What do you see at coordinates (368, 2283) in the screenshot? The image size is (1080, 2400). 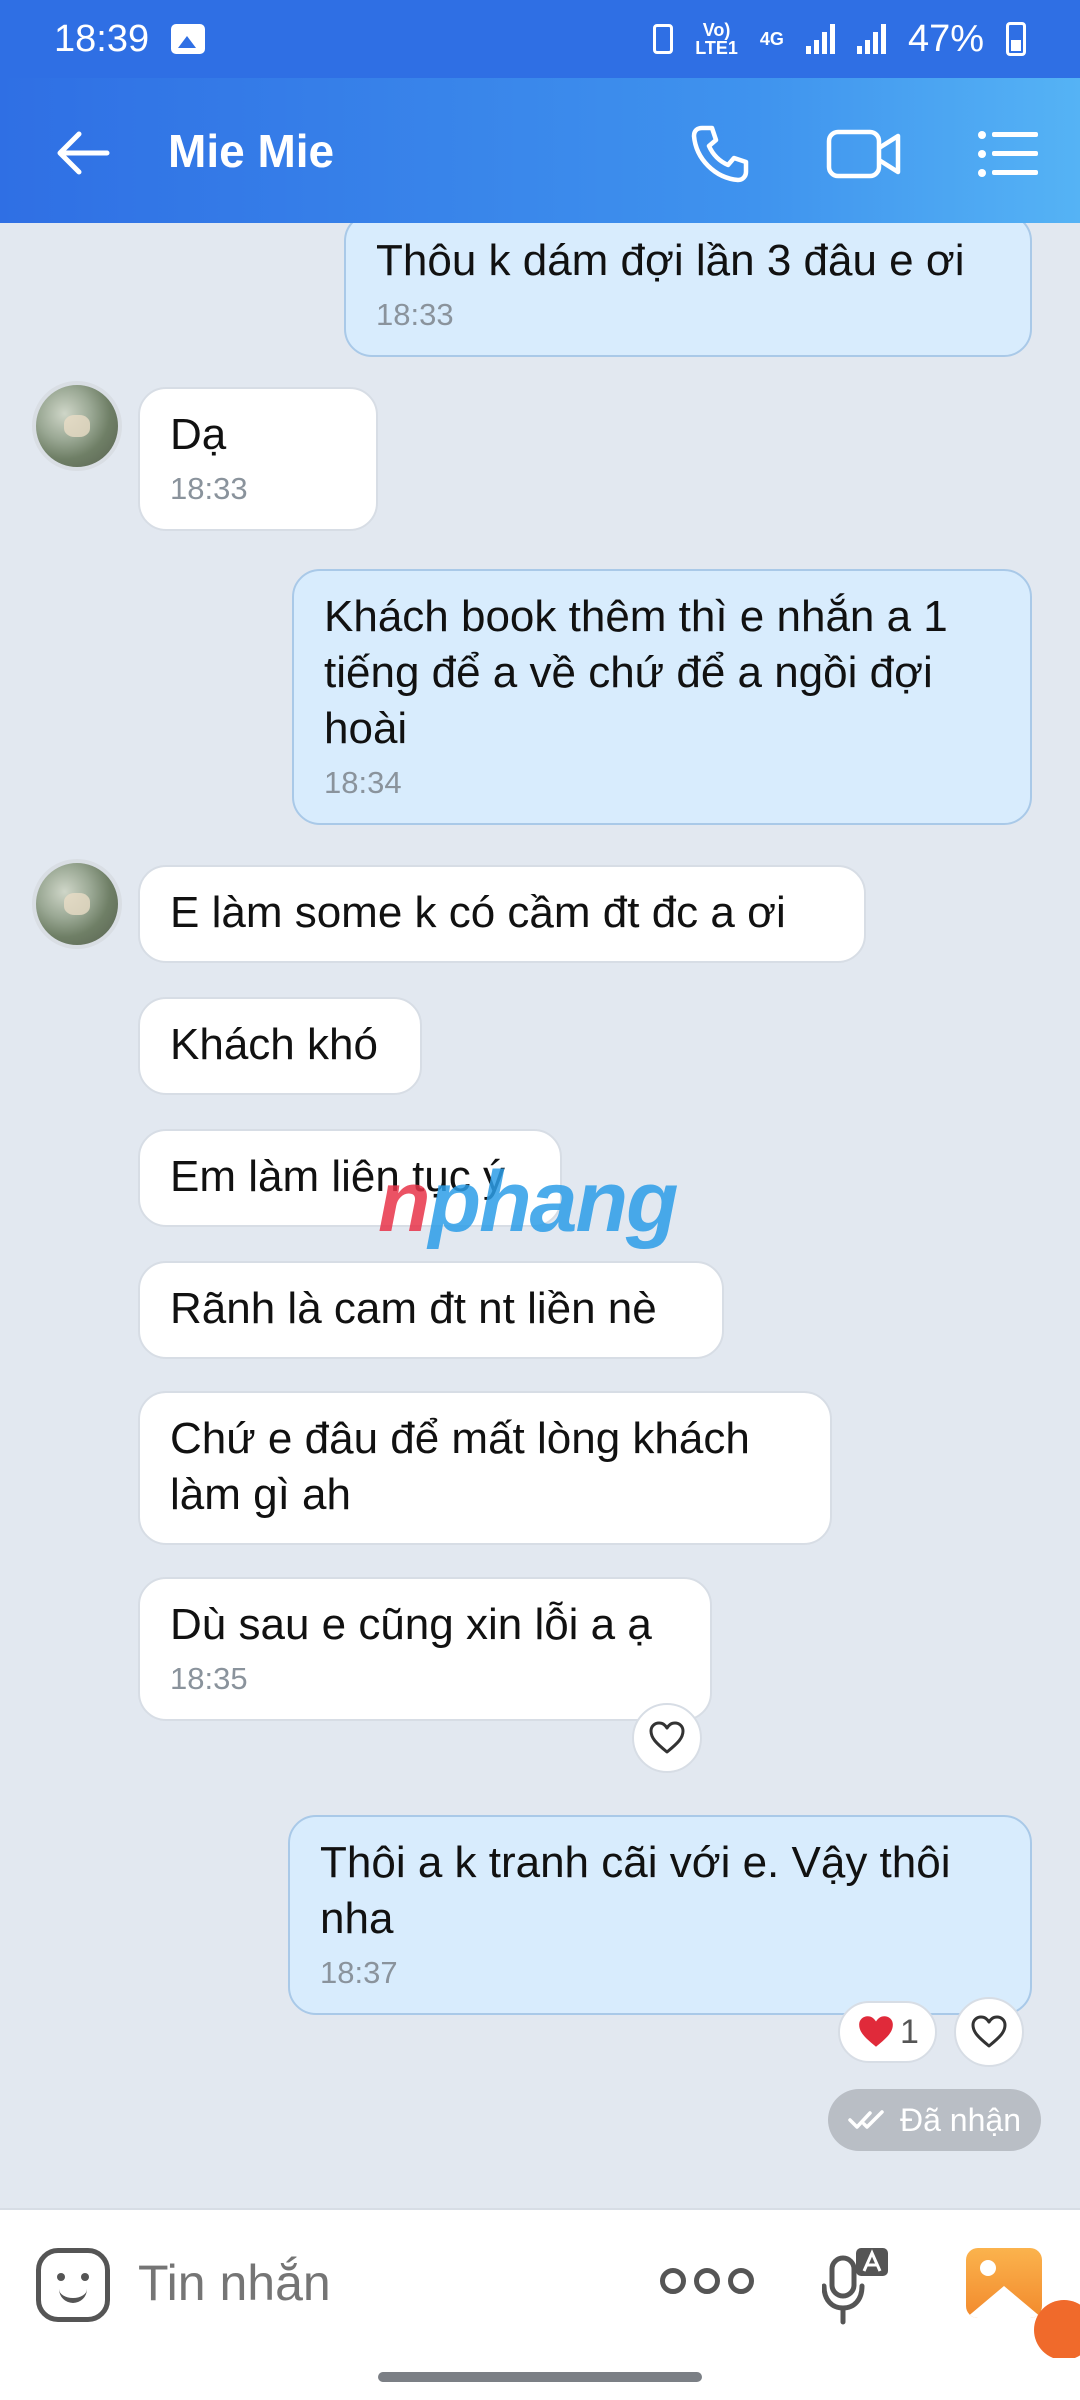 I see `message-input` at bounding box center [368, 2283].